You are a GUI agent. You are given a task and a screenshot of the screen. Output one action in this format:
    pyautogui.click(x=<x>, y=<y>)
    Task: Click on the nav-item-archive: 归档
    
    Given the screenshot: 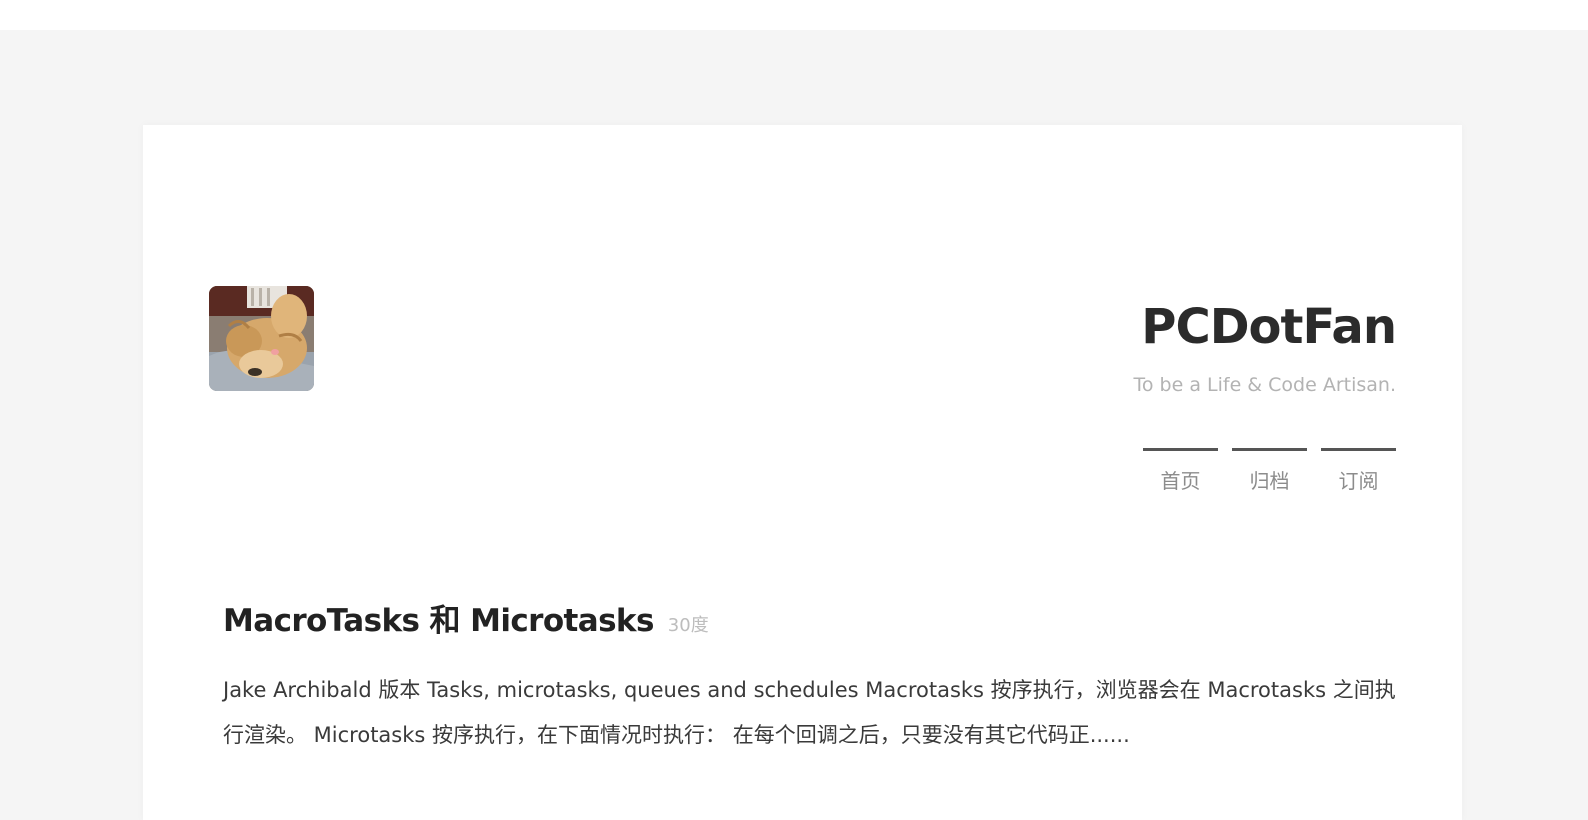 What is the action you would take?
    pyautogui.click(x=1269, y=471)
    